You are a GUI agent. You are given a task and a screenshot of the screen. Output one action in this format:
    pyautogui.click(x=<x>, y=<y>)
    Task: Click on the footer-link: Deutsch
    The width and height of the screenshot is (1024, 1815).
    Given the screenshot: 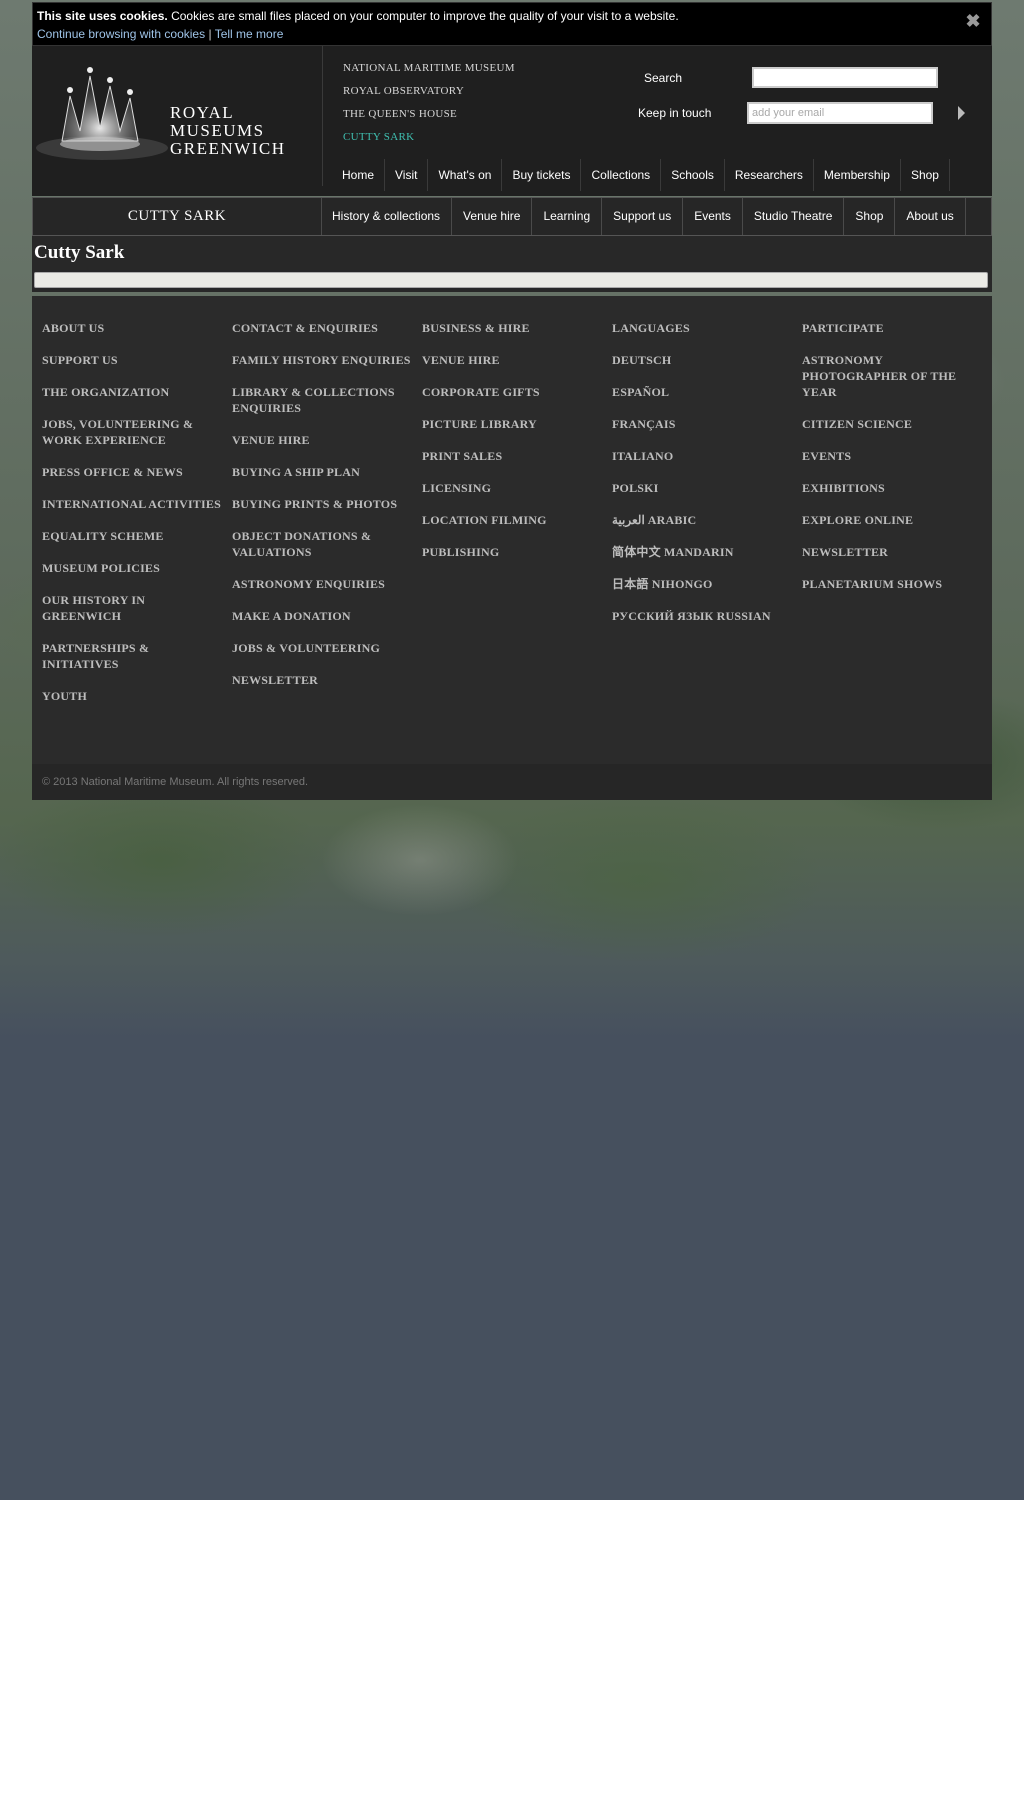 What is the action you would take?
    pyautogui.click(x=702, y=360)
    